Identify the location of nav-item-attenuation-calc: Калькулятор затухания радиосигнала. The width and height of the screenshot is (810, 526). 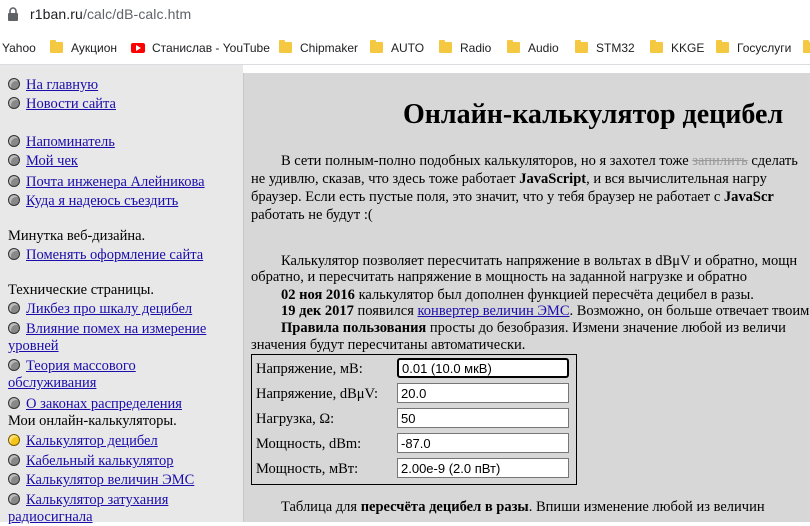
(123, 509).